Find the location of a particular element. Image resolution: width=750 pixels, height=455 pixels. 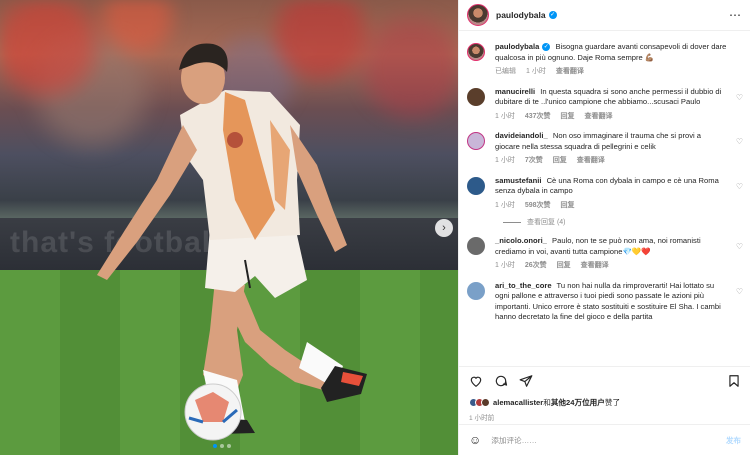

comment-likes: 598次赞 is located at coordinates (538, 206).